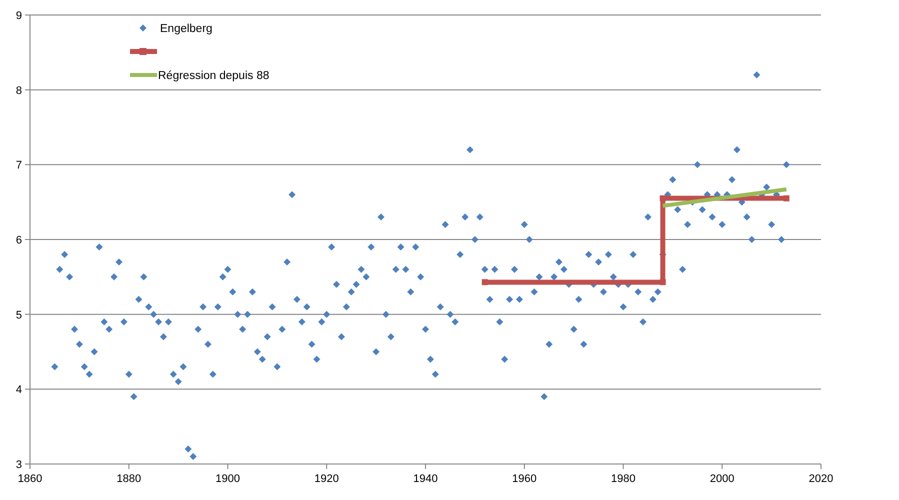 The width and height of the screenshot is (899, 500). Describe the element at coordinates (19, 90) in the screenshot. I see `y-tick-label: 8` at that location.